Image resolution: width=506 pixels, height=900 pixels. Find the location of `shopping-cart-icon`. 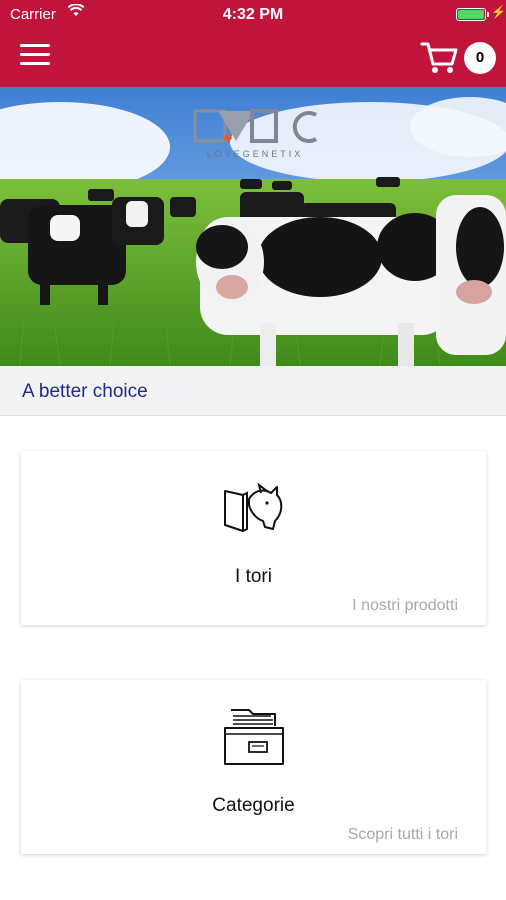

shopping-cart-icon is located at coordinates (440, 58).